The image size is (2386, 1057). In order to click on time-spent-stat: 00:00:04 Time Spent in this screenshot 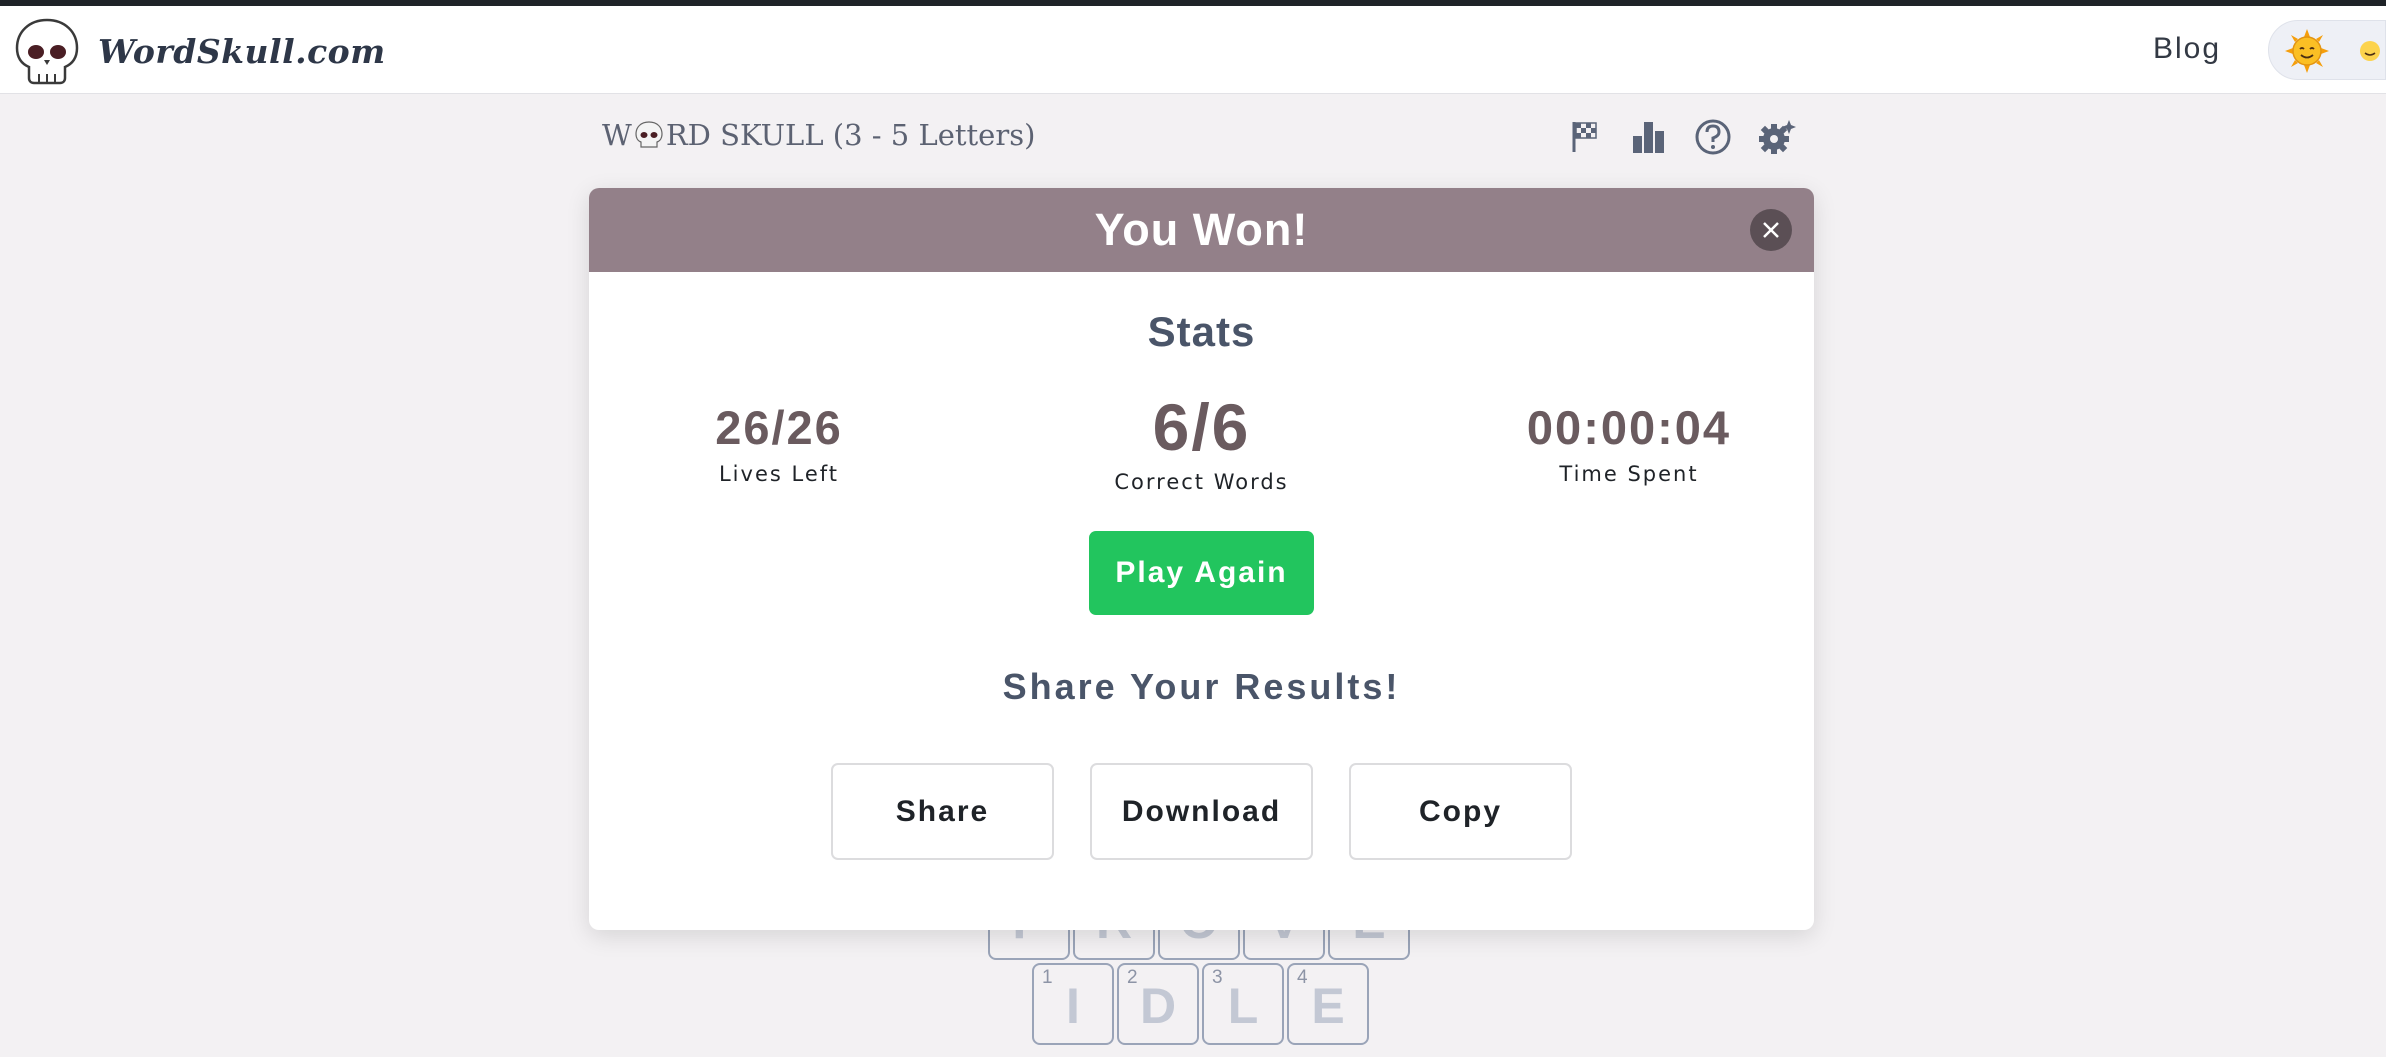, I will do `click(1629, 442)`.